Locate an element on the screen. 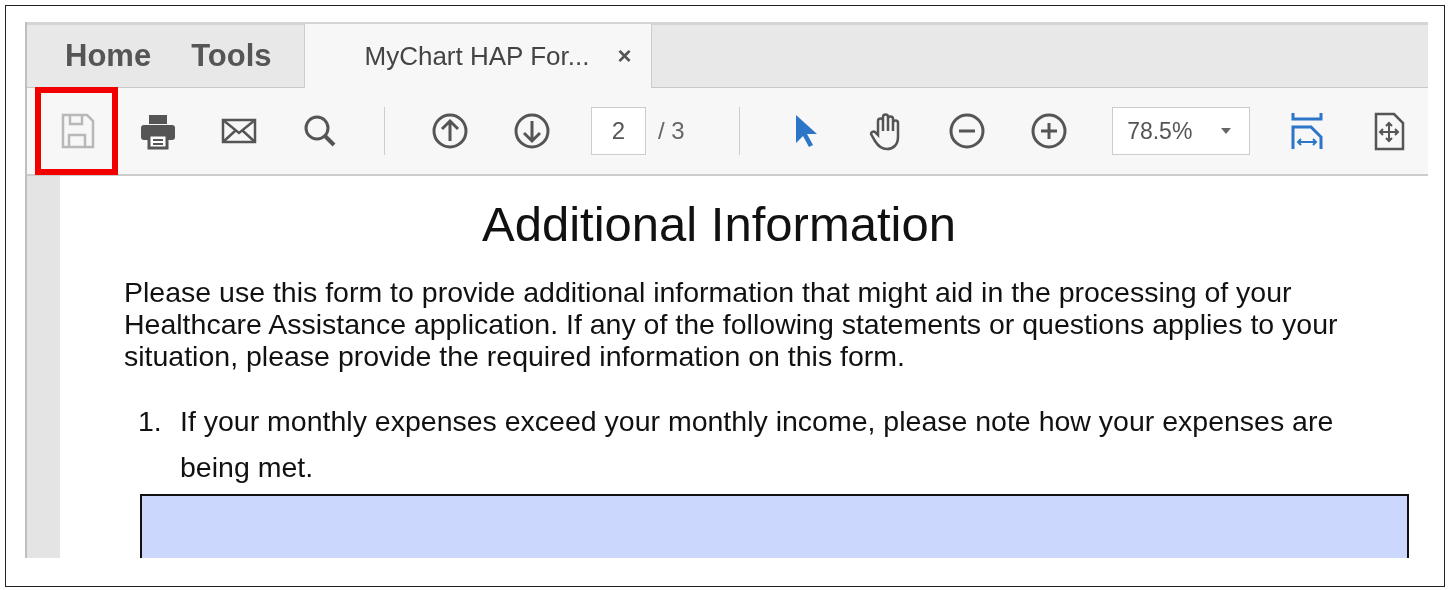  question-text: If your monthly expenses exceed your monthly income, please note how your expenses are being met. is located at coordinates (757, 444).